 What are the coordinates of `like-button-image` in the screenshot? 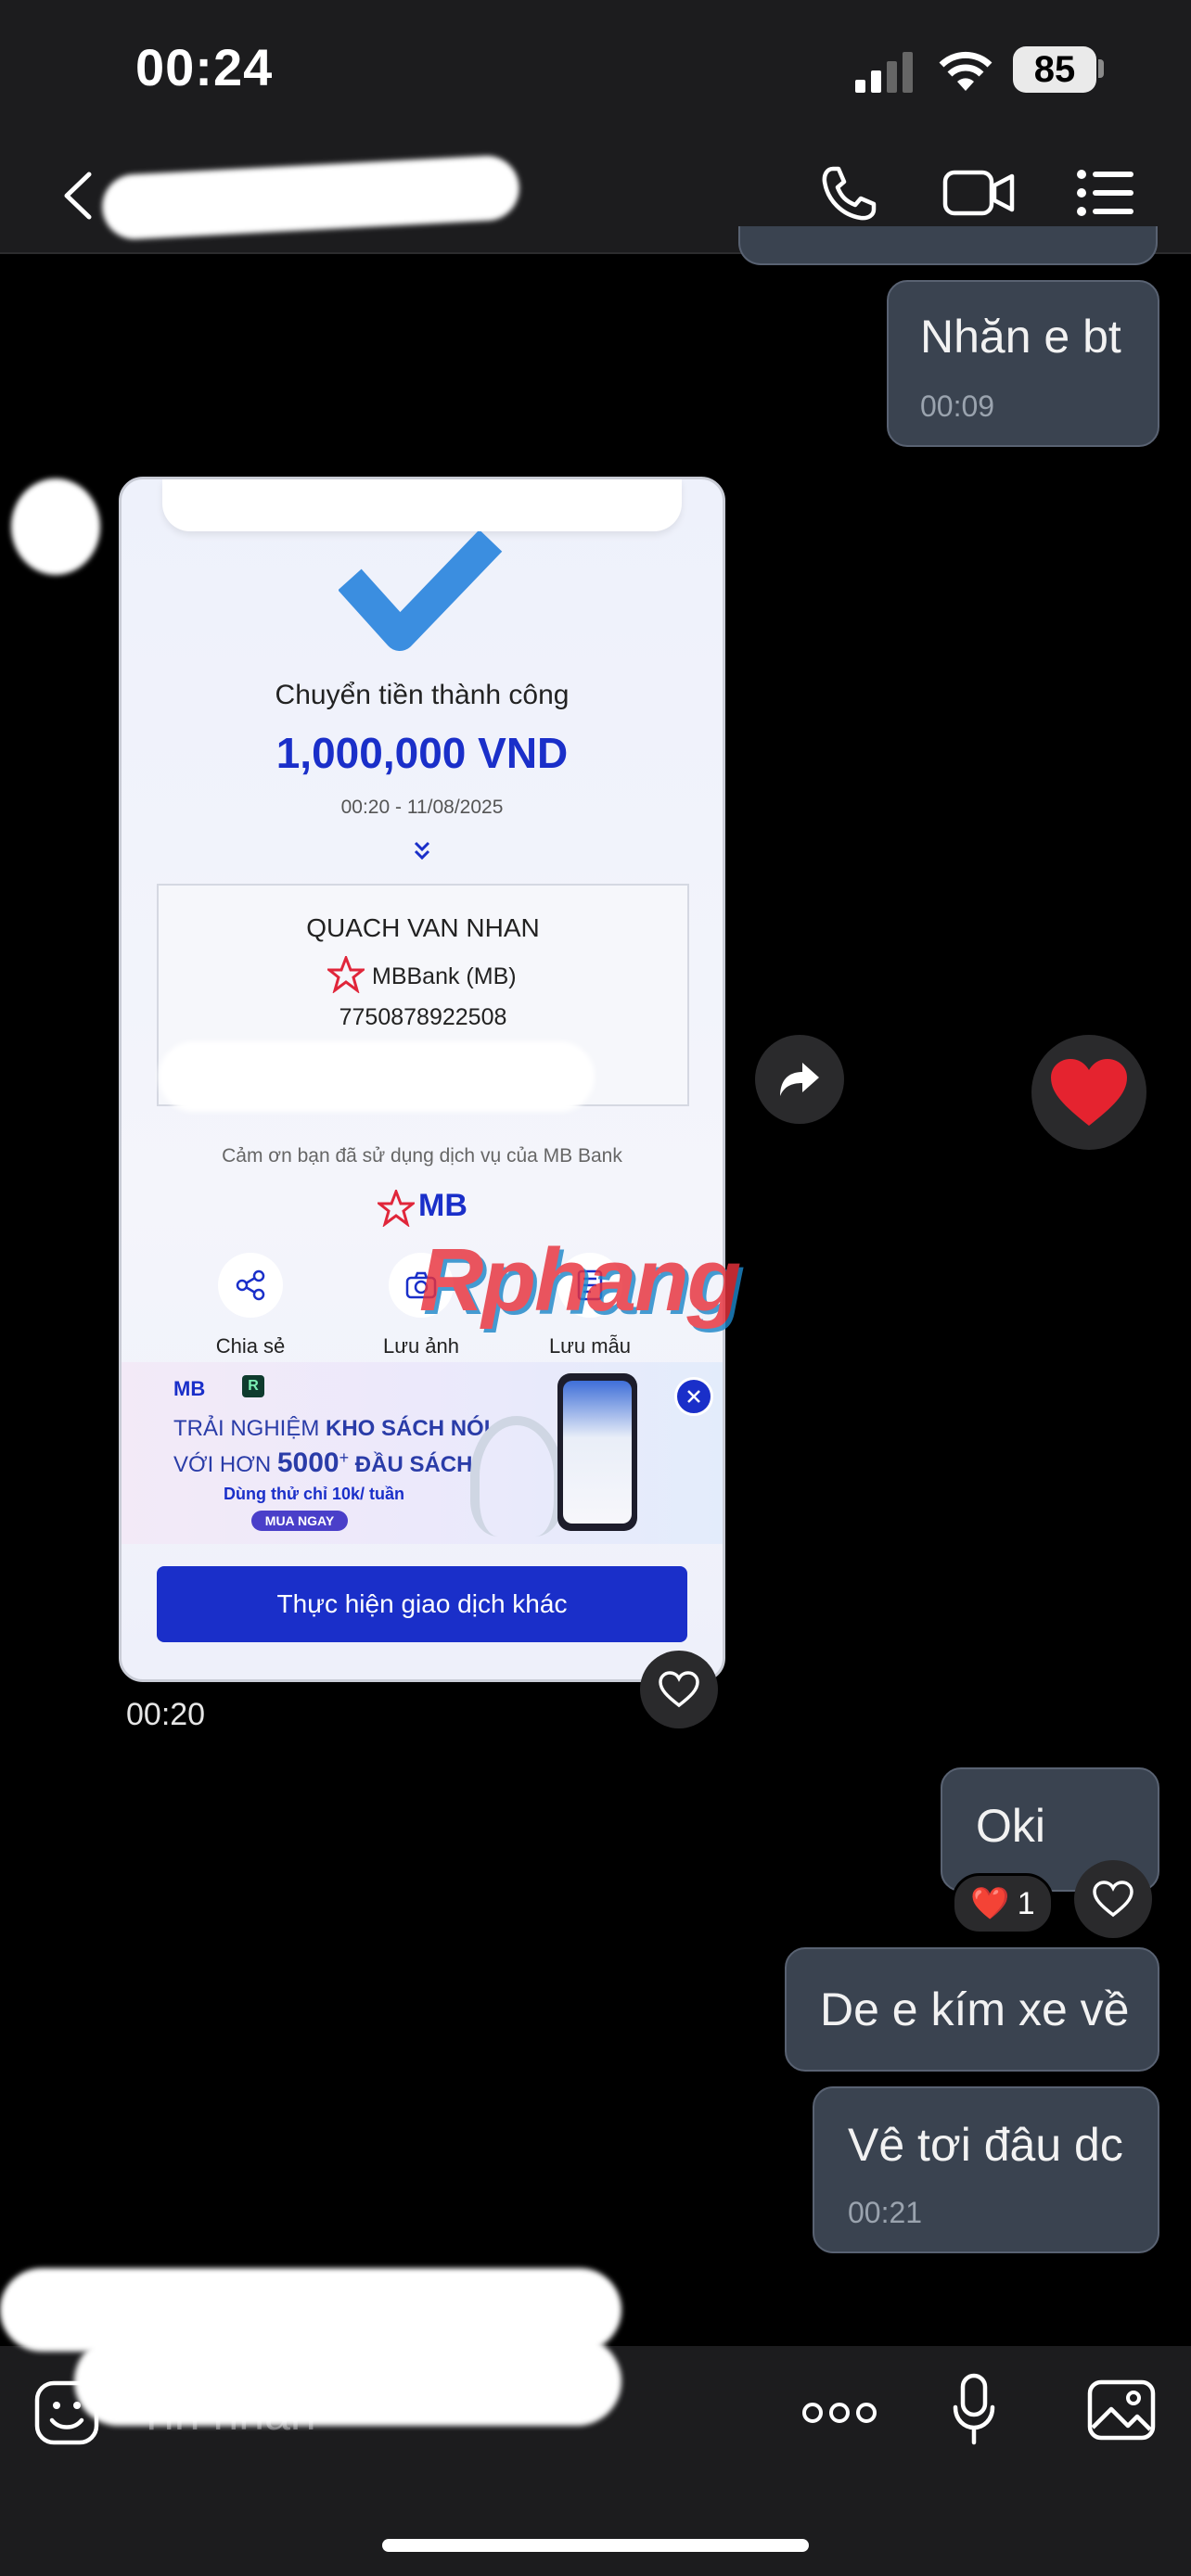 It's located at (679, 1689).